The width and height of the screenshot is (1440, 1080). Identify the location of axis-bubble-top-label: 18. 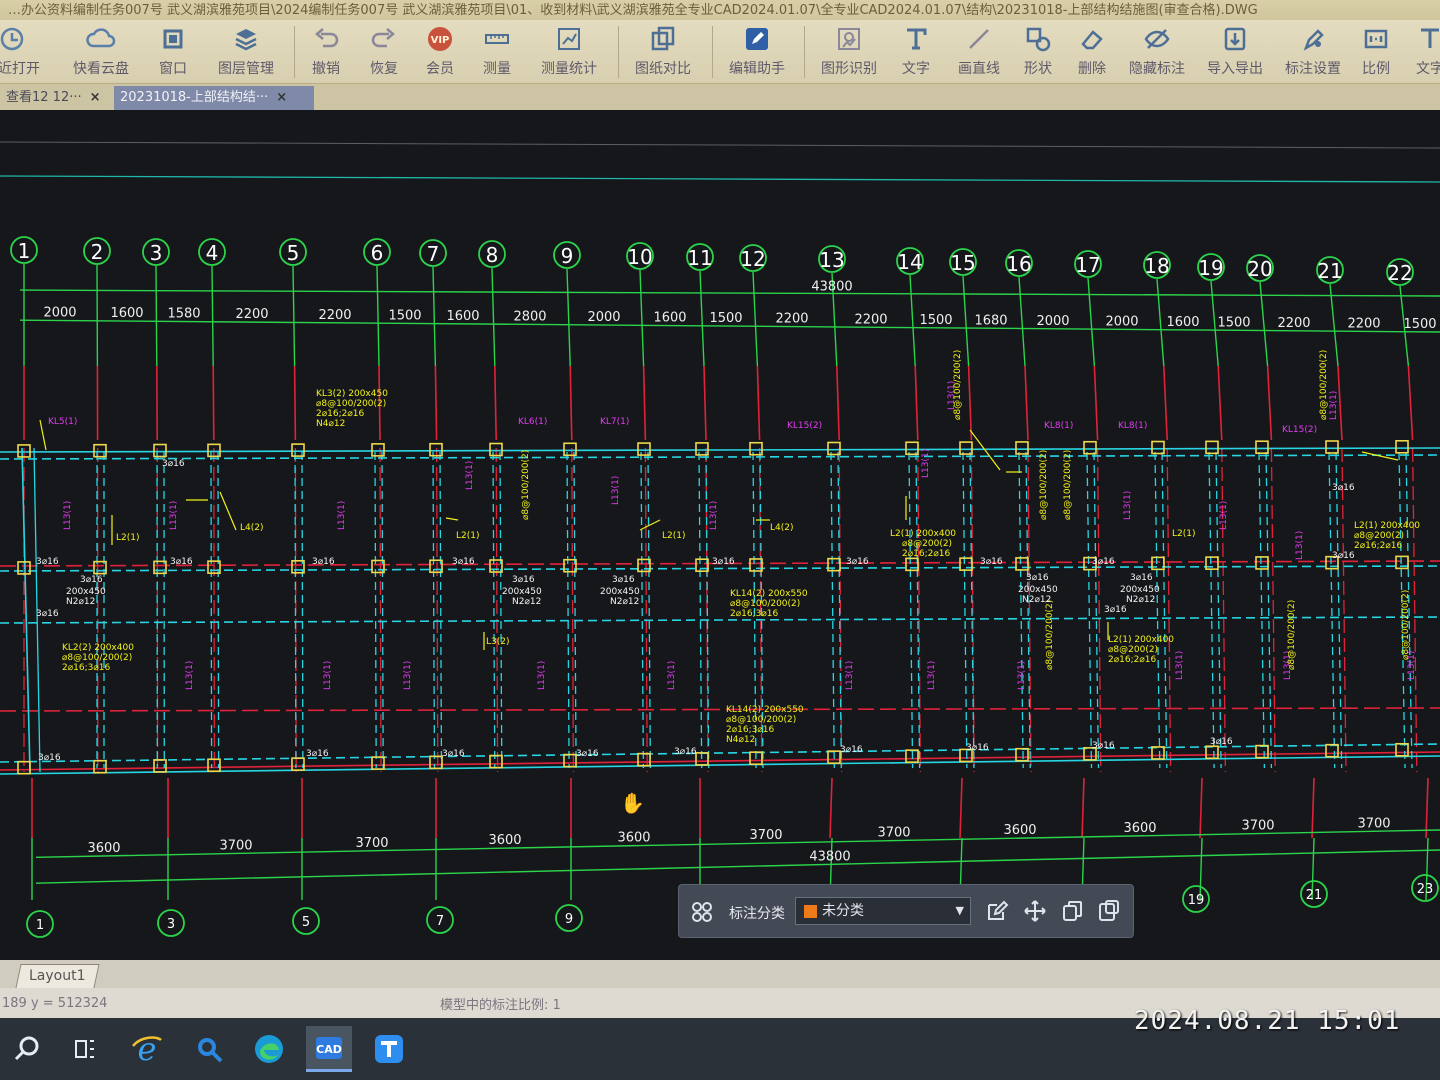
(1156, 266).